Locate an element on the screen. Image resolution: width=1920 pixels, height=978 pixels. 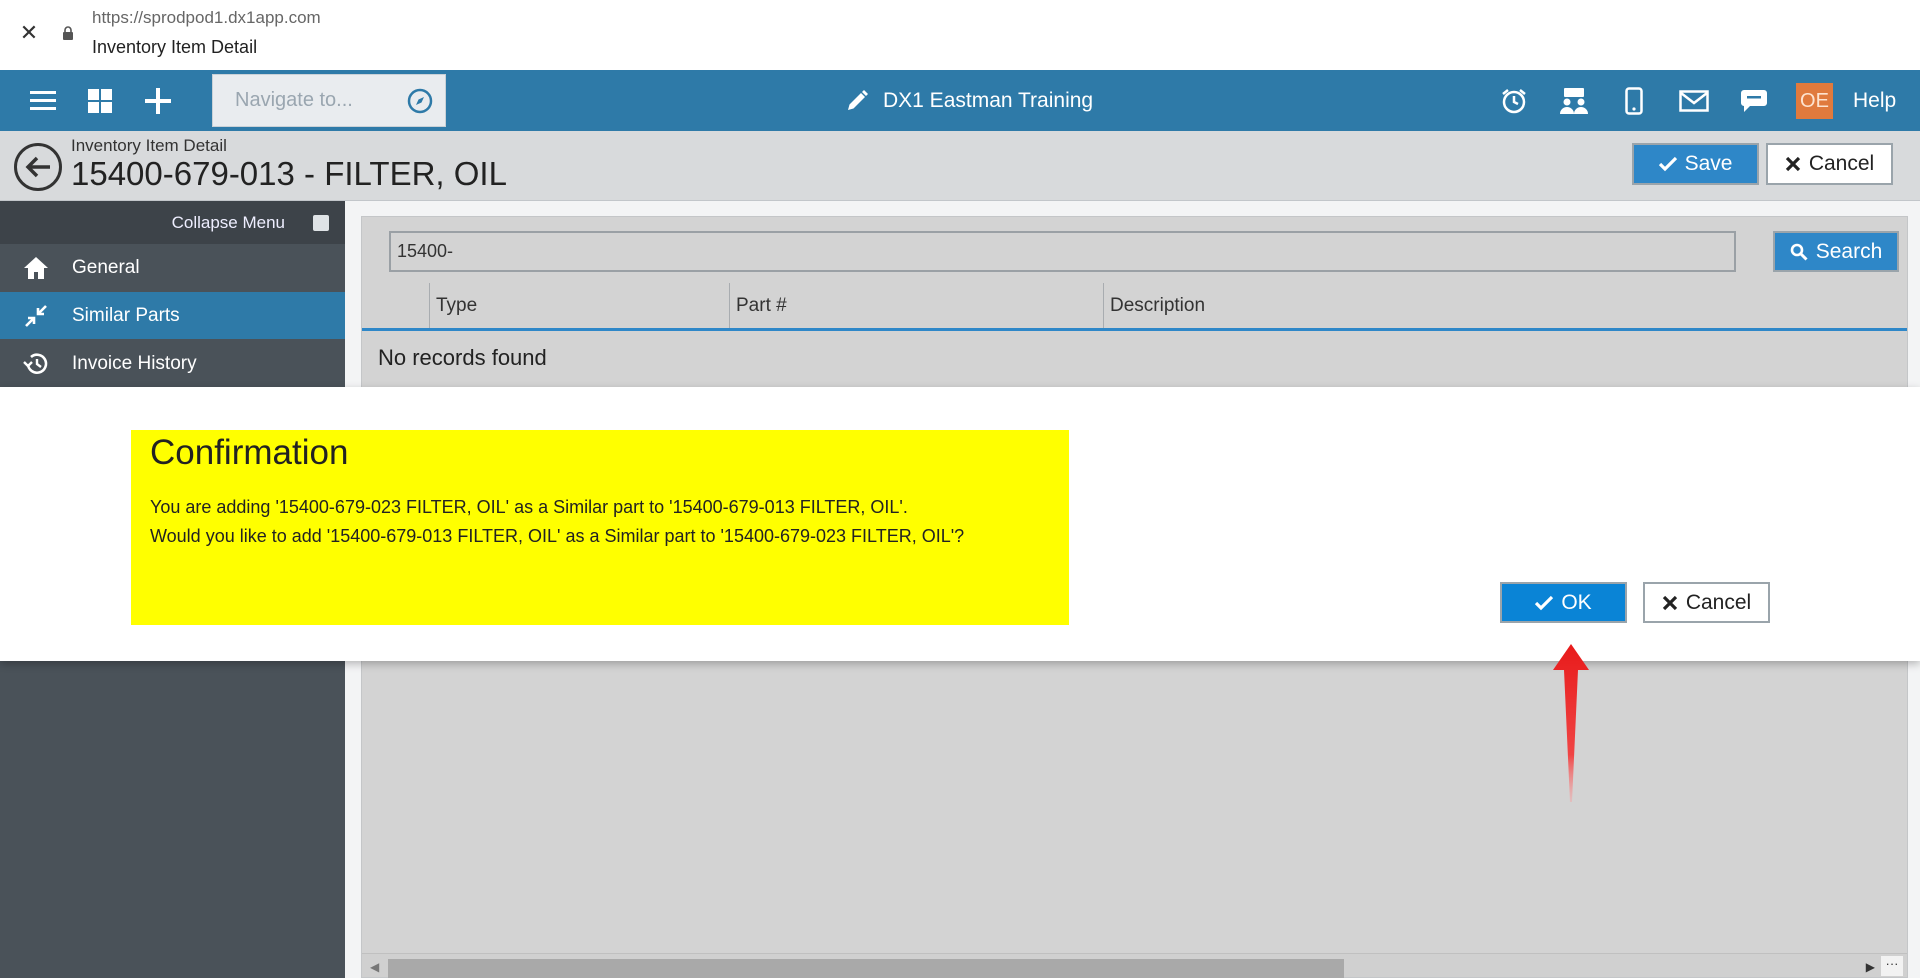
back-button is located at coordinates (38, 167).